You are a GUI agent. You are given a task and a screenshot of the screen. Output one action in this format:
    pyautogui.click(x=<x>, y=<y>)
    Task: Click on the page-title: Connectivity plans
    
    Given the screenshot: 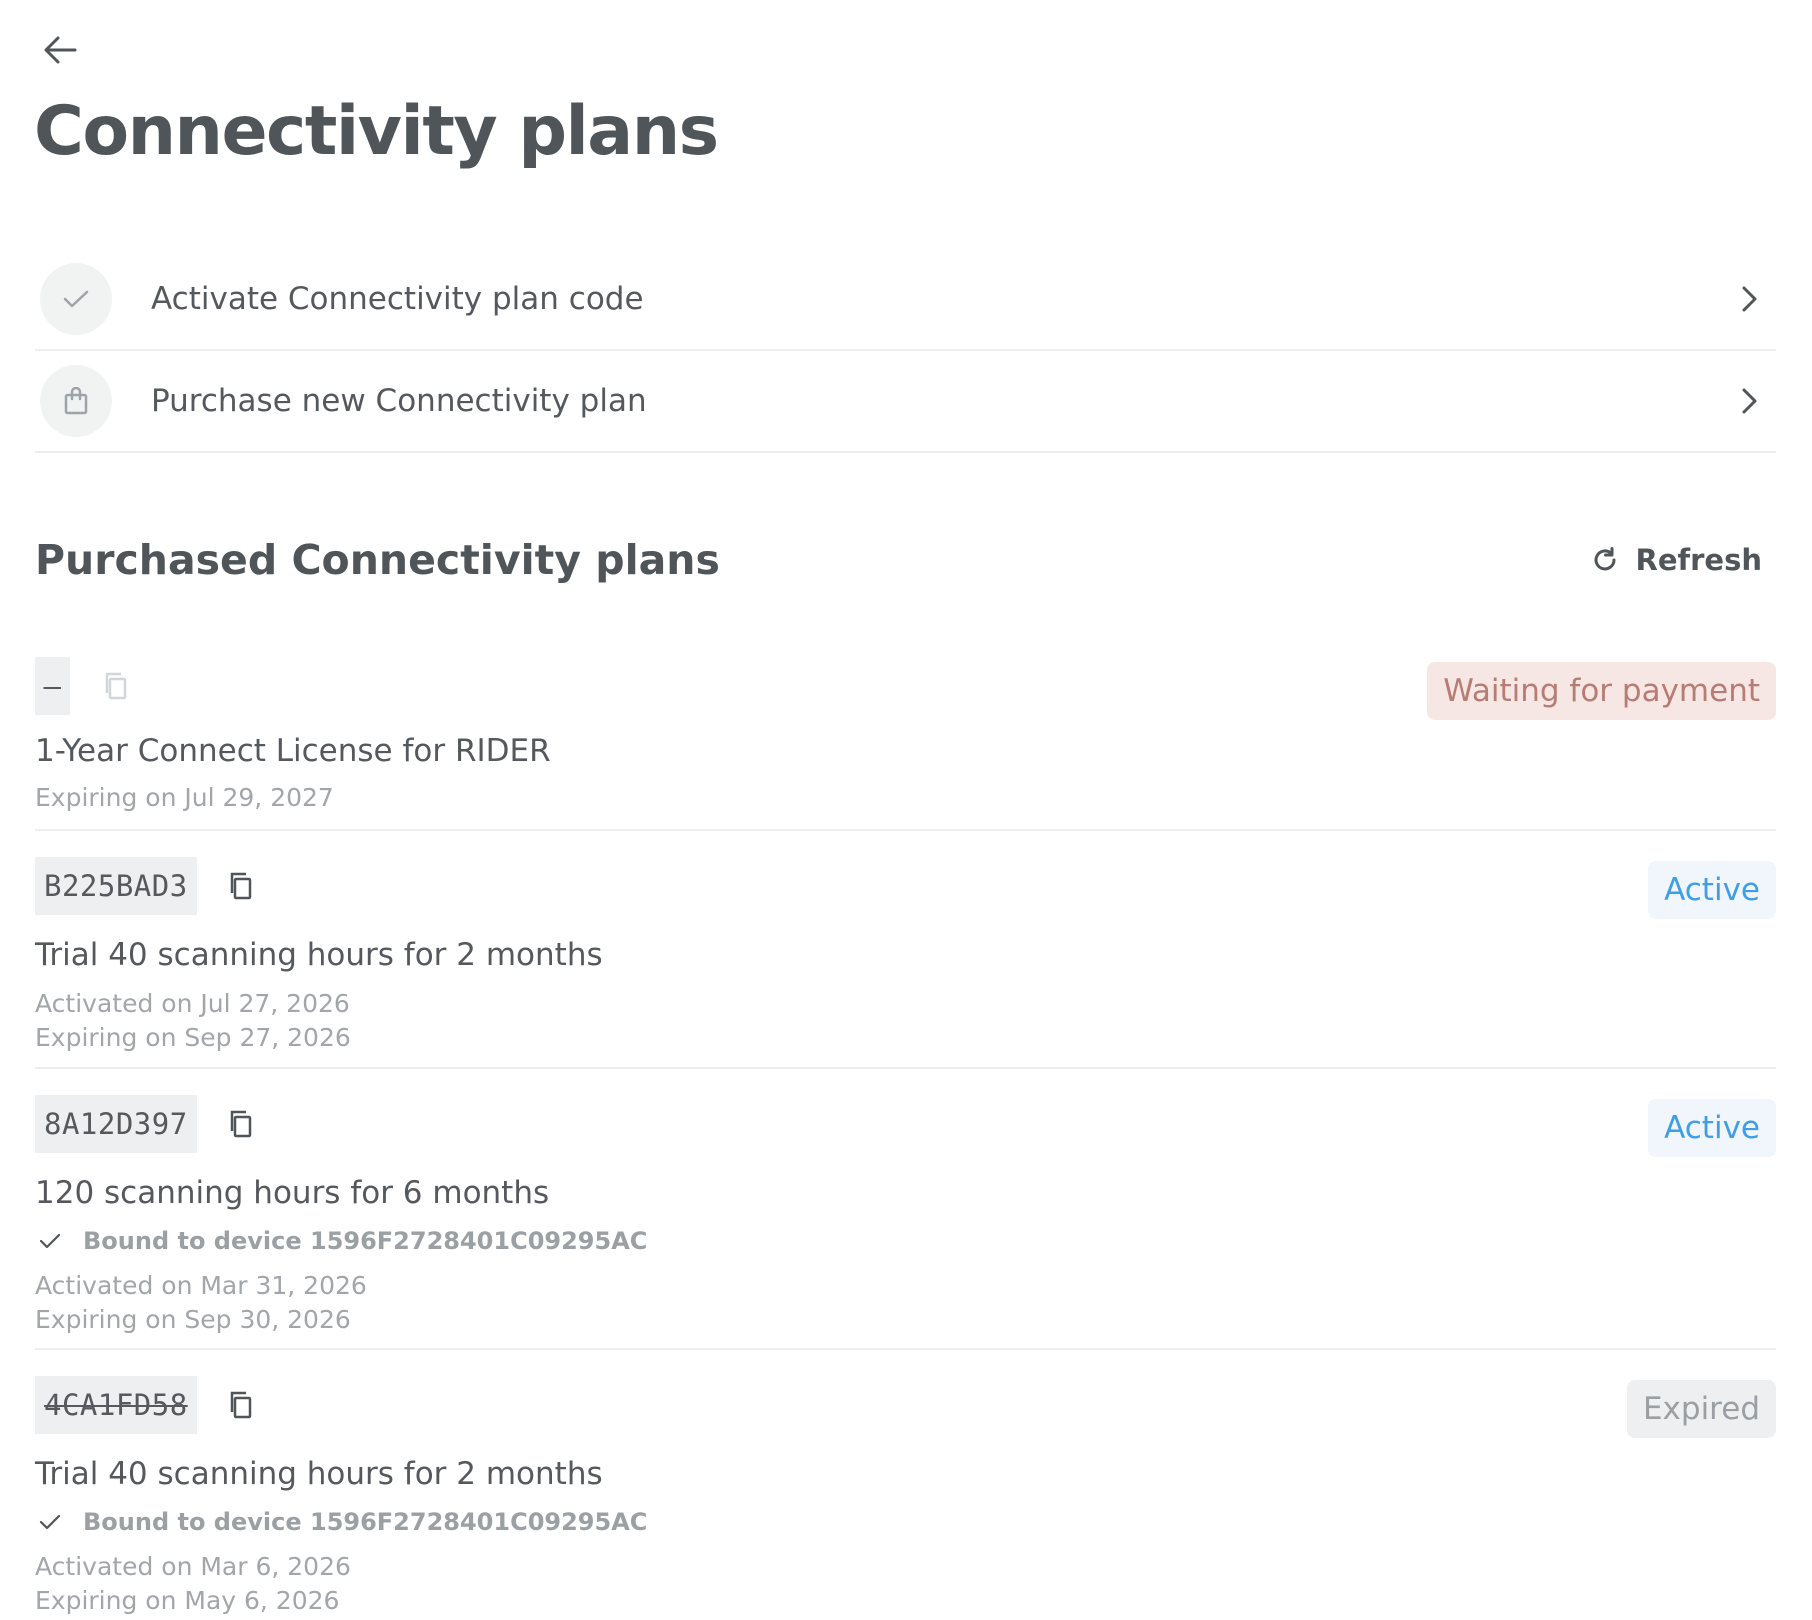 What is the action you would take?
    pyautogui.click(x=376, y=131)
    